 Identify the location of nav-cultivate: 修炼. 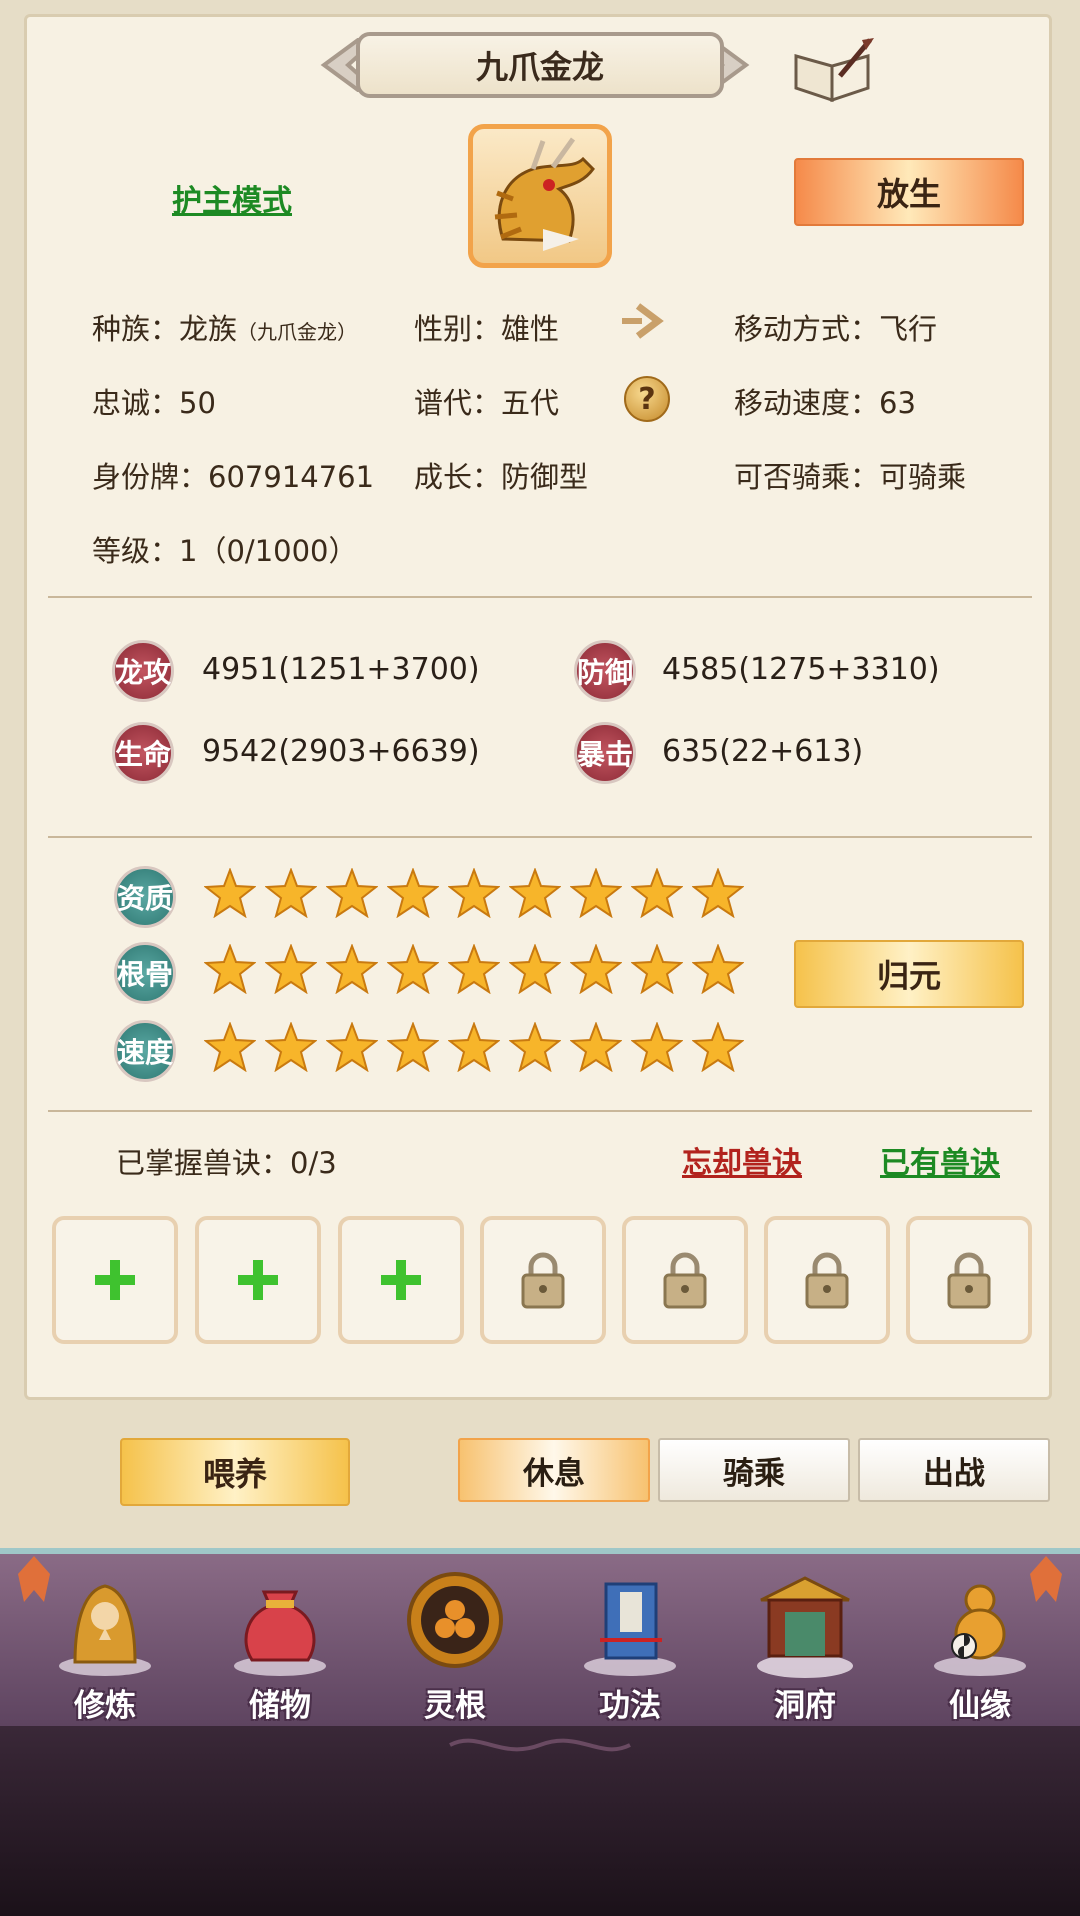
(105, 1647).